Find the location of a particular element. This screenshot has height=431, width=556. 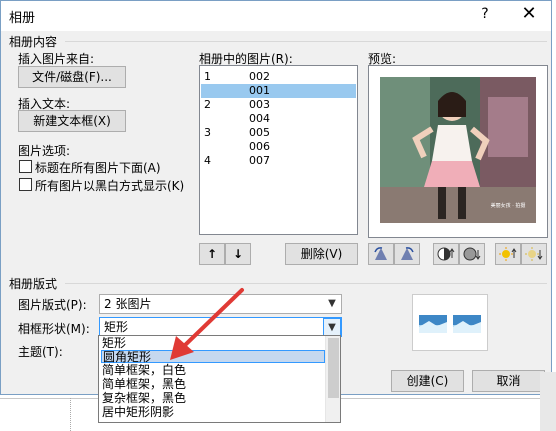

black-white-checkbox is located at coordinates (25, 184).